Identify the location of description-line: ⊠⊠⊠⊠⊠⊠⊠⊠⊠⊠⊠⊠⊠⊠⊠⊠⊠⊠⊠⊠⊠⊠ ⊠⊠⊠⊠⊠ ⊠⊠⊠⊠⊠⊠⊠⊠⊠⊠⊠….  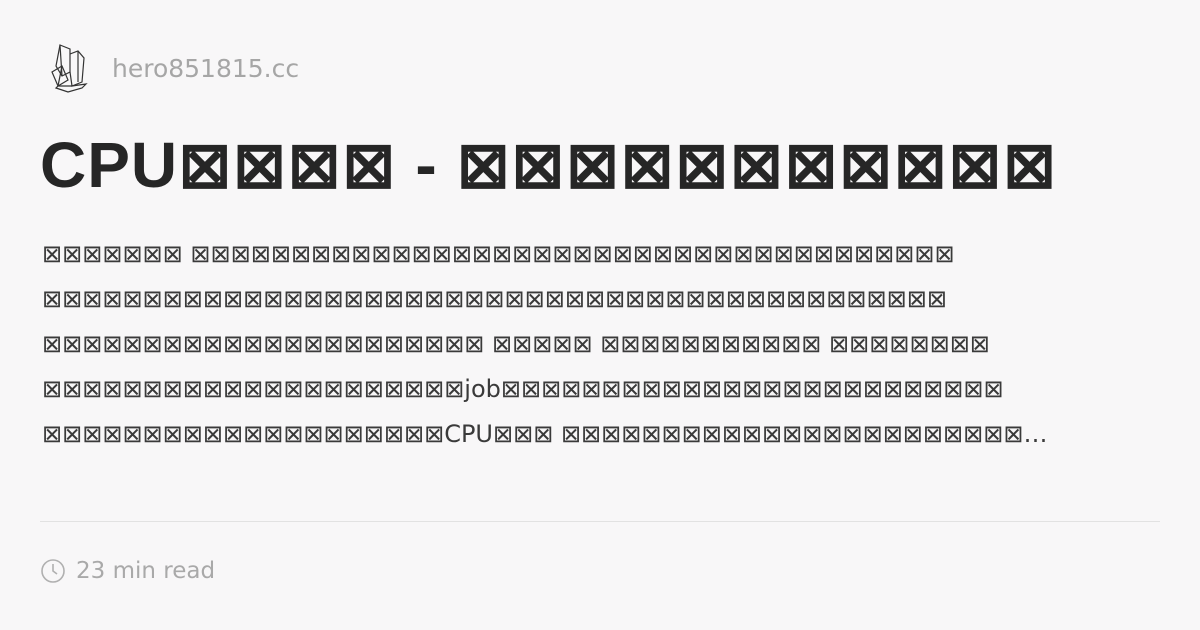
(516, 344).